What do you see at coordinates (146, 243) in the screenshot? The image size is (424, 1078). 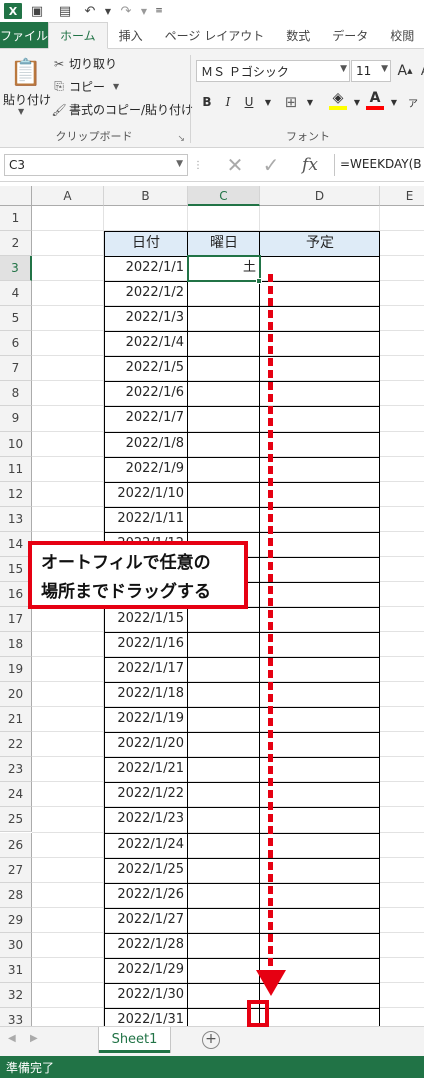 I see `table-header-cell: 日付` at bounding box center [146, 243].